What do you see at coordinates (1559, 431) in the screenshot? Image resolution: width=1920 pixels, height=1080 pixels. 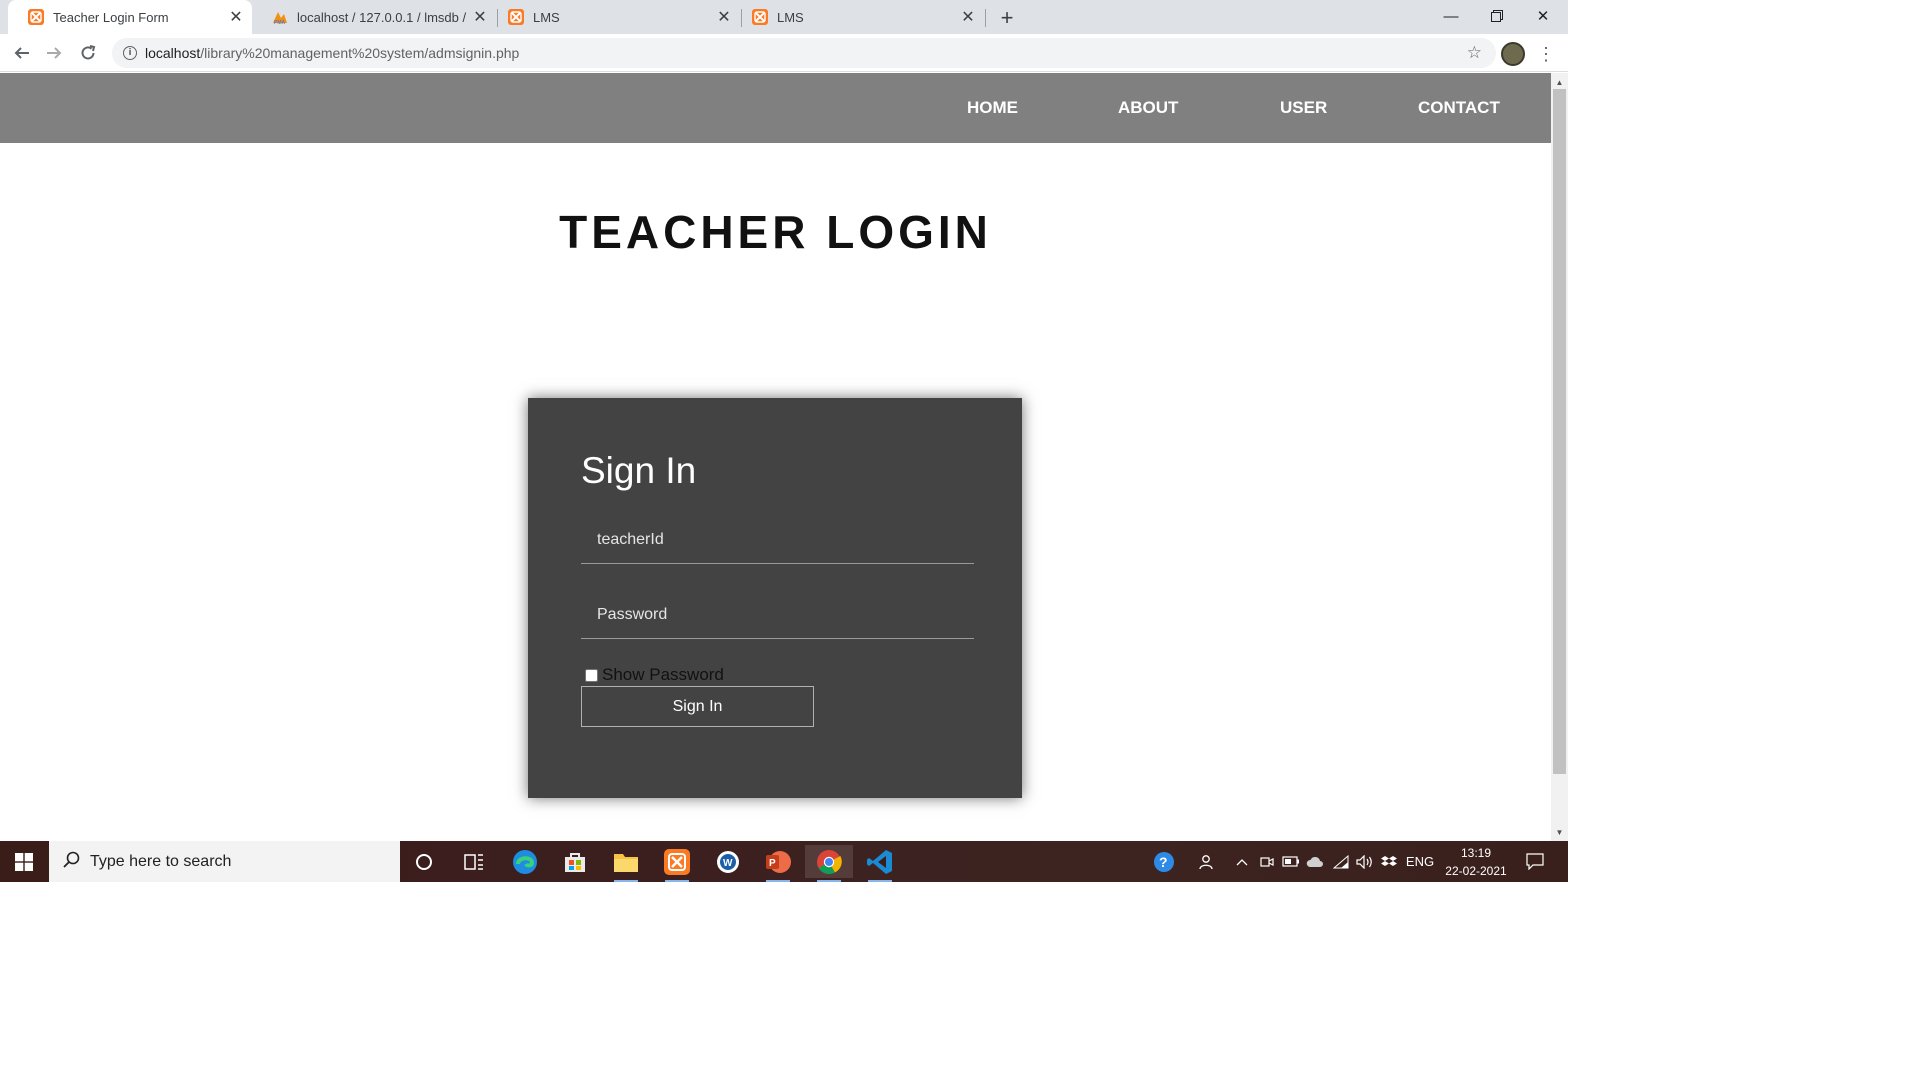 I see `scrollbar-thumb` at bounding box center [1559, 431].